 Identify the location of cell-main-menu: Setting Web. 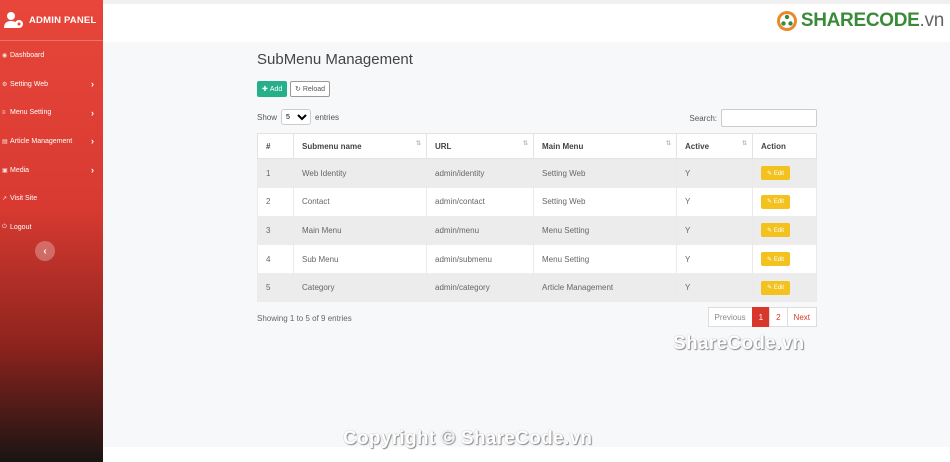
(605, 202).